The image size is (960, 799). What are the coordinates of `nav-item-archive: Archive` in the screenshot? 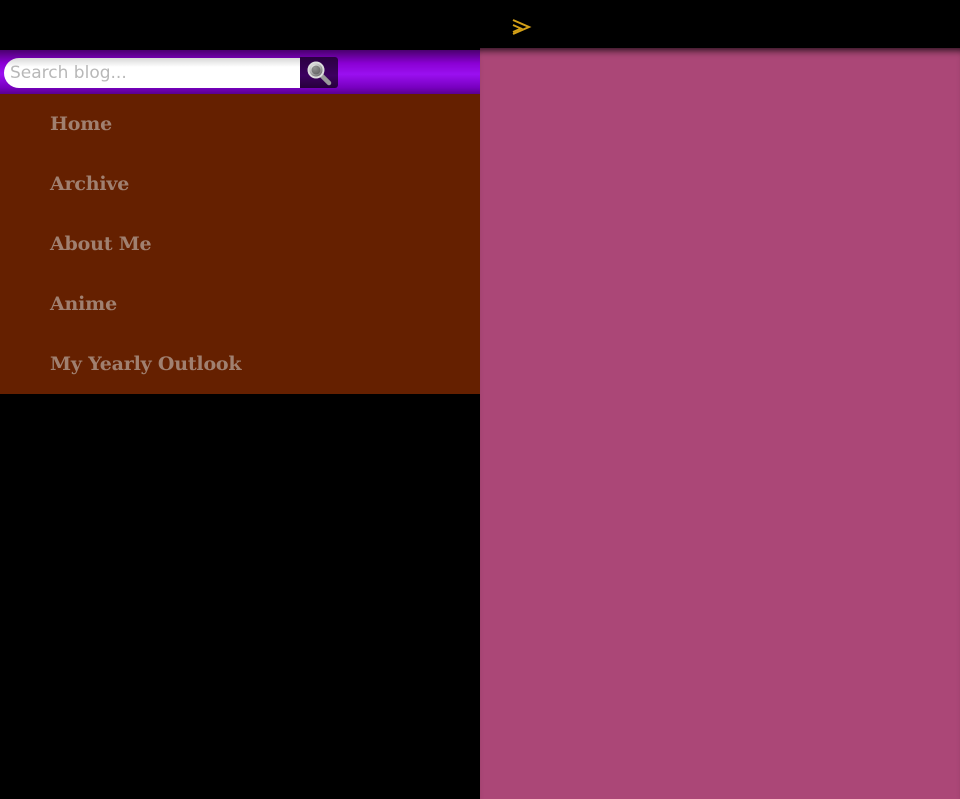 It's located at (240, 184).